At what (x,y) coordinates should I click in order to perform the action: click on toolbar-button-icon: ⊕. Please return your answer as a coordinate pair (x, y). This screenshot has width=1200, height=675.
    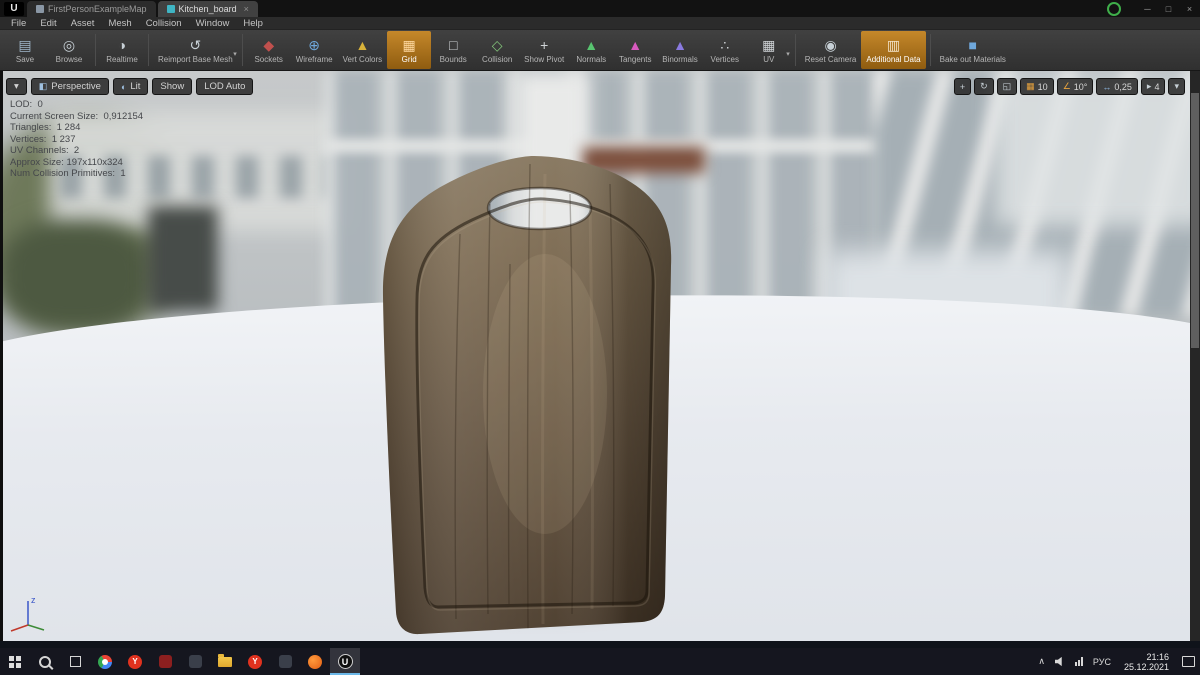
    Looking at the image, I should click on (314, 44).